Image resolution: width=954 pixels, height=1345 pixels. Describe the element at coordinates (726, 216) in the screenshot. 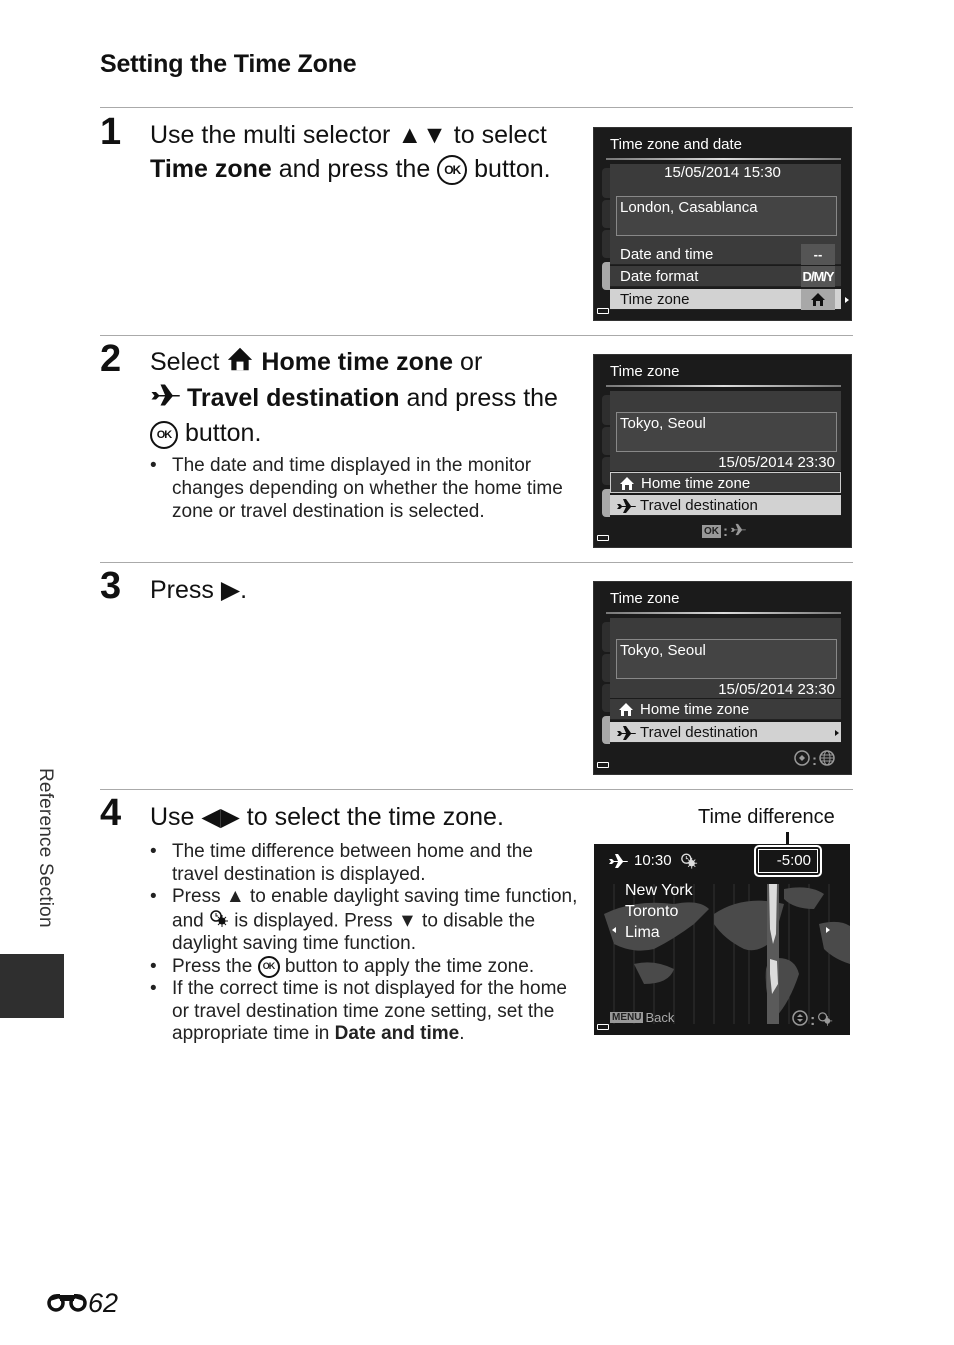

I see `home-city: London, Casablanca` at that location.